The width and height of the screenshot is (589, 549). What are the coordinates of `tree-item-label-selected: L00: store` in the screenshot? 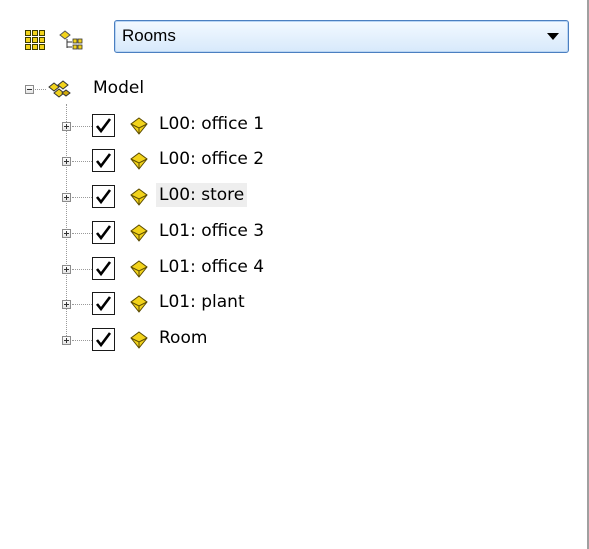 It's located at (202, 195).